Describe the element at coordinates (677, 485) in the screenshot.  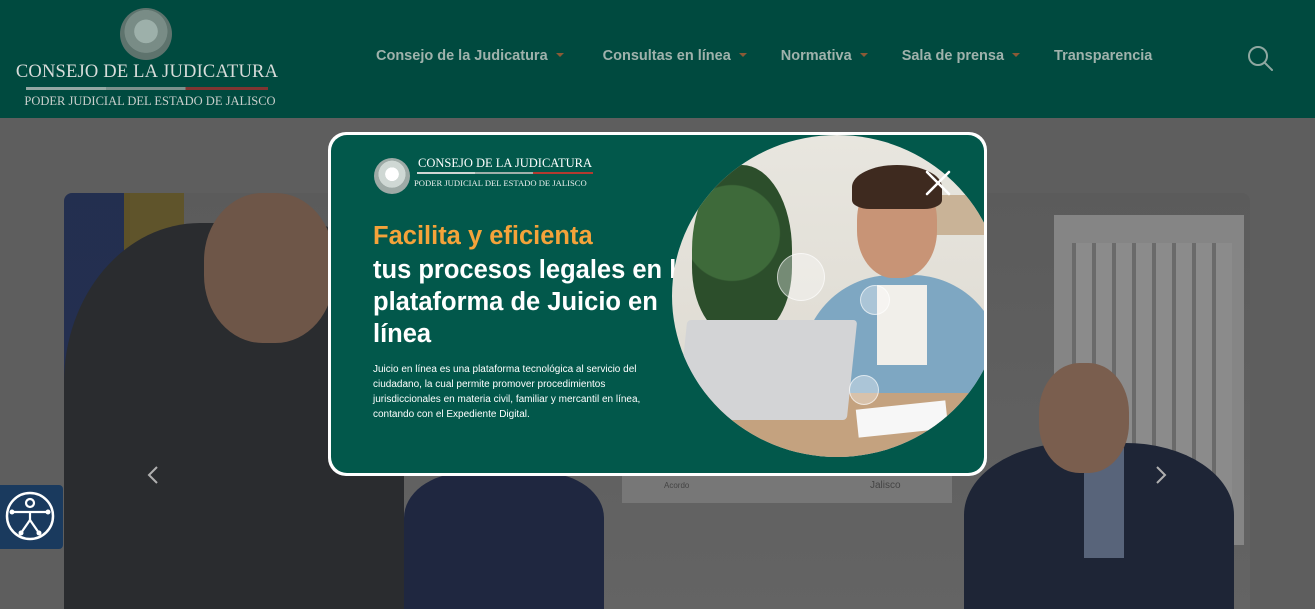
I see `hero-photo-sign-text-left: Acordo` at that location.